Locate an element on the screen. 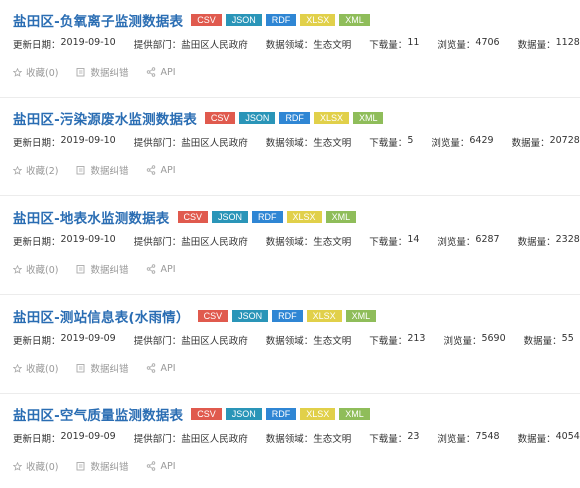 The image size is (580, 488). title-row: 盐田区-空气质量监测数据表 CSV JSON RDF XLSX XML is located at coordinates (193, 414).